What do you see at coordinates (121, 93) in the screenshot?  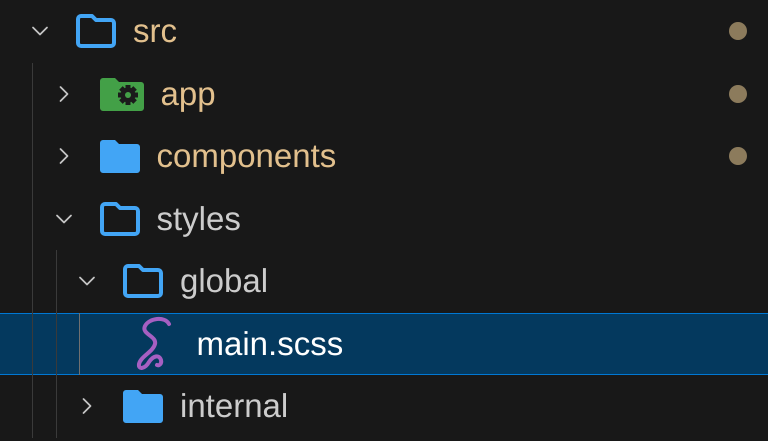 I see `gear-folder-icon` at bounding box center [121, 93].